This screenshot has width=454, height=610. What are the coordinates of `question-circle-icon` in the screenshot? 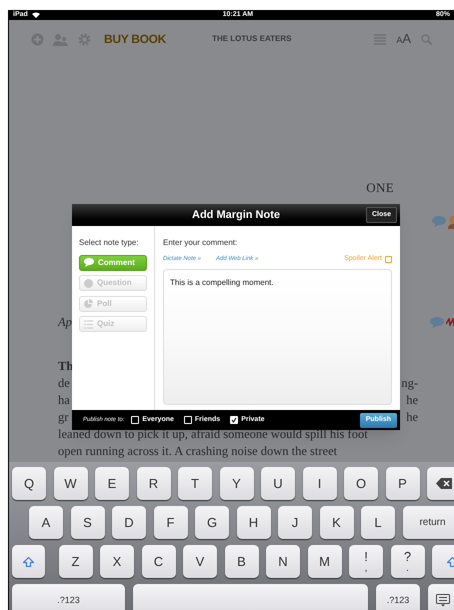 It's located at (88, 283).